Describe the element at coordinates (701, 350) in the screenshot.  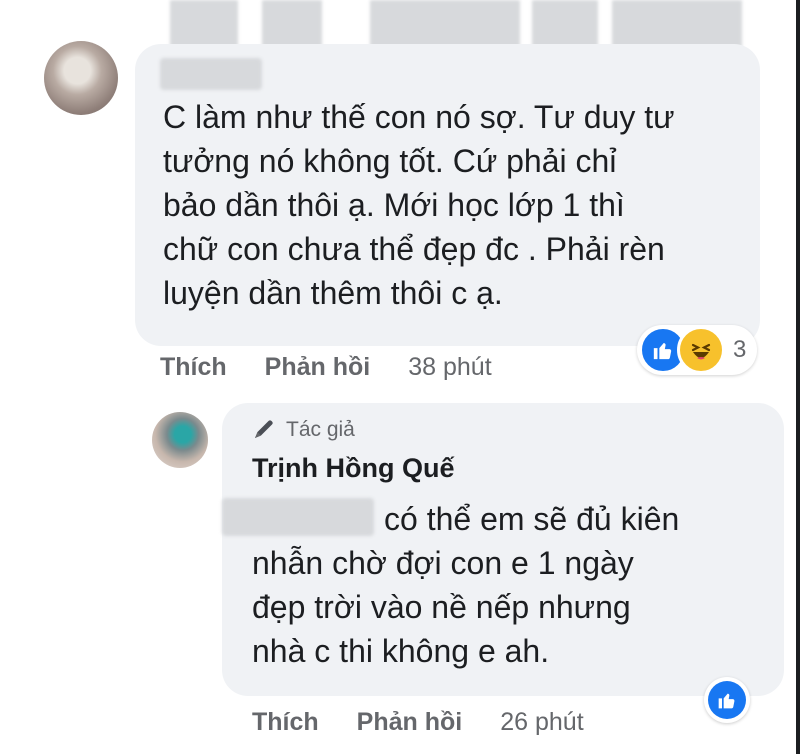
I see `haha-icon` at that location.